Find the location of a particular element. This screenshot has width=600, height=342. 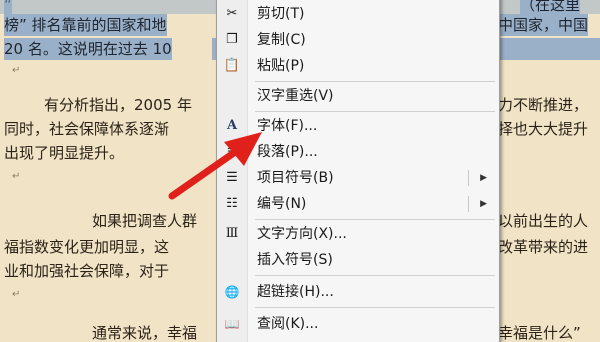

red-arrow-icon is located at coordinates (215, 166).